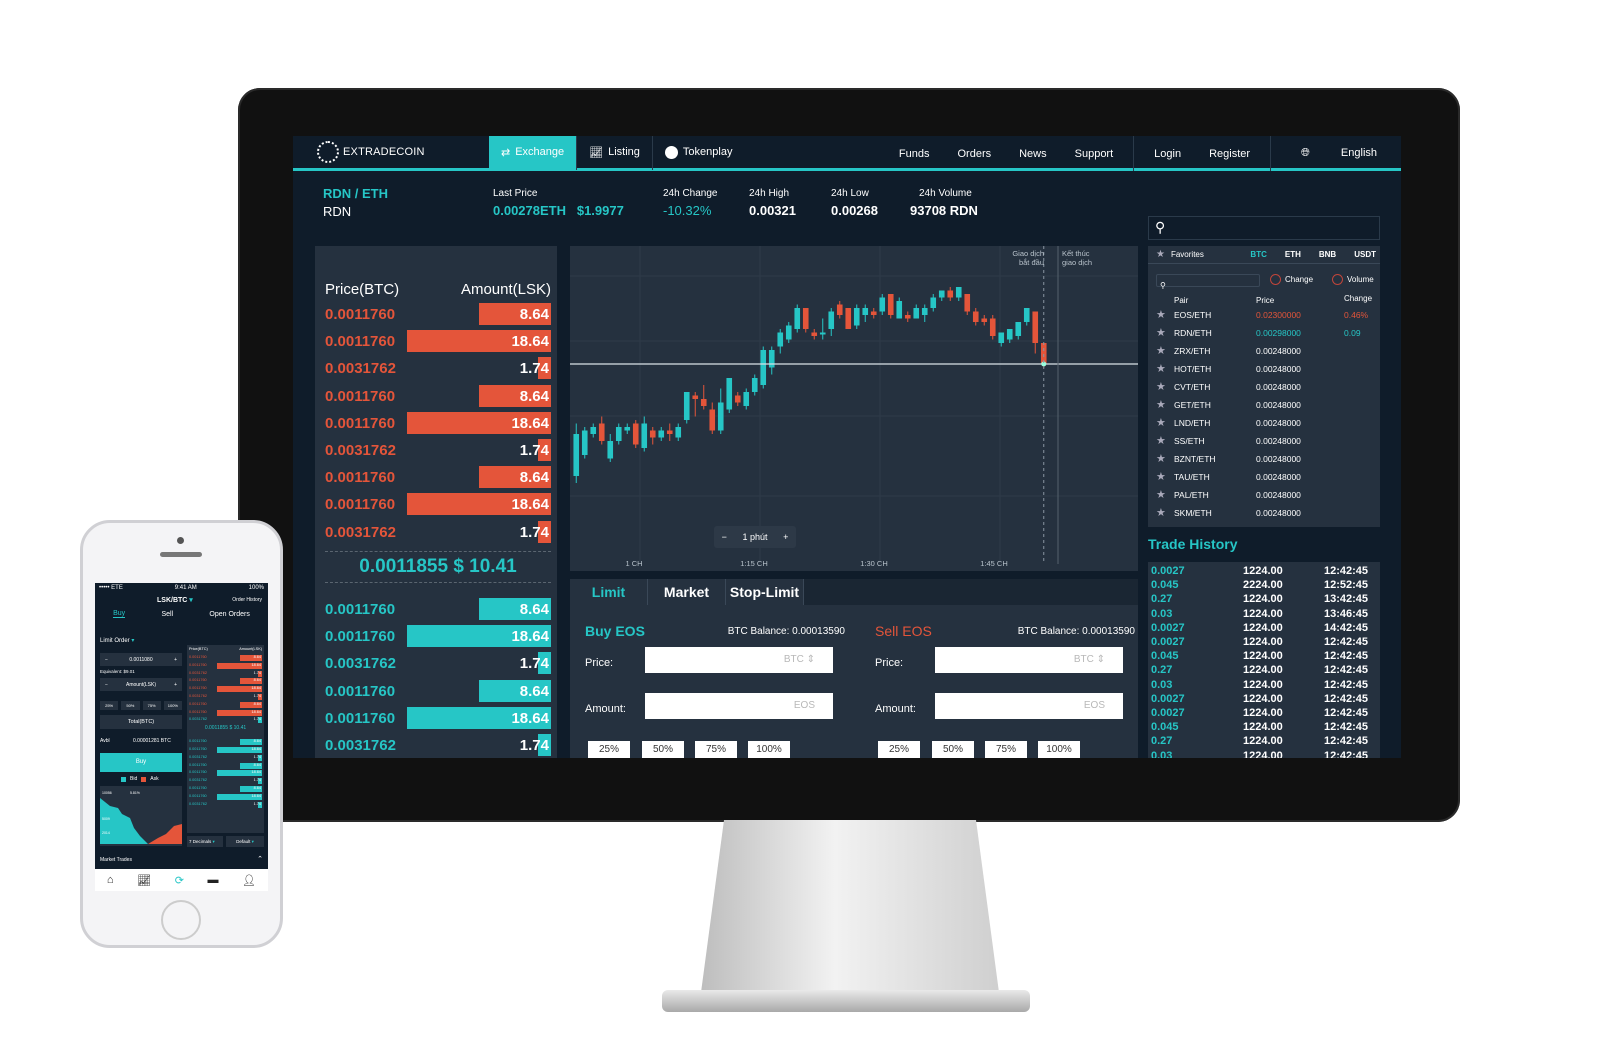  Describe the element at coordinates (1266, 424) in the screenshot. I see `market-row: ★ LND/ETH 0.00248000` at that location.